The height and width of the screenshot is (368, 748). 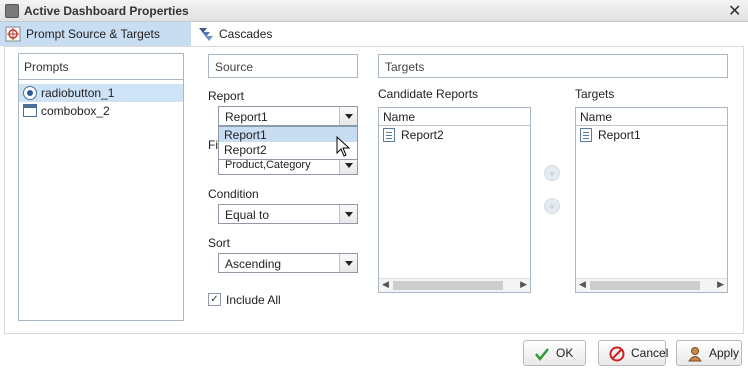 I want to click on cancel-icon, so click(x=617, y=354).